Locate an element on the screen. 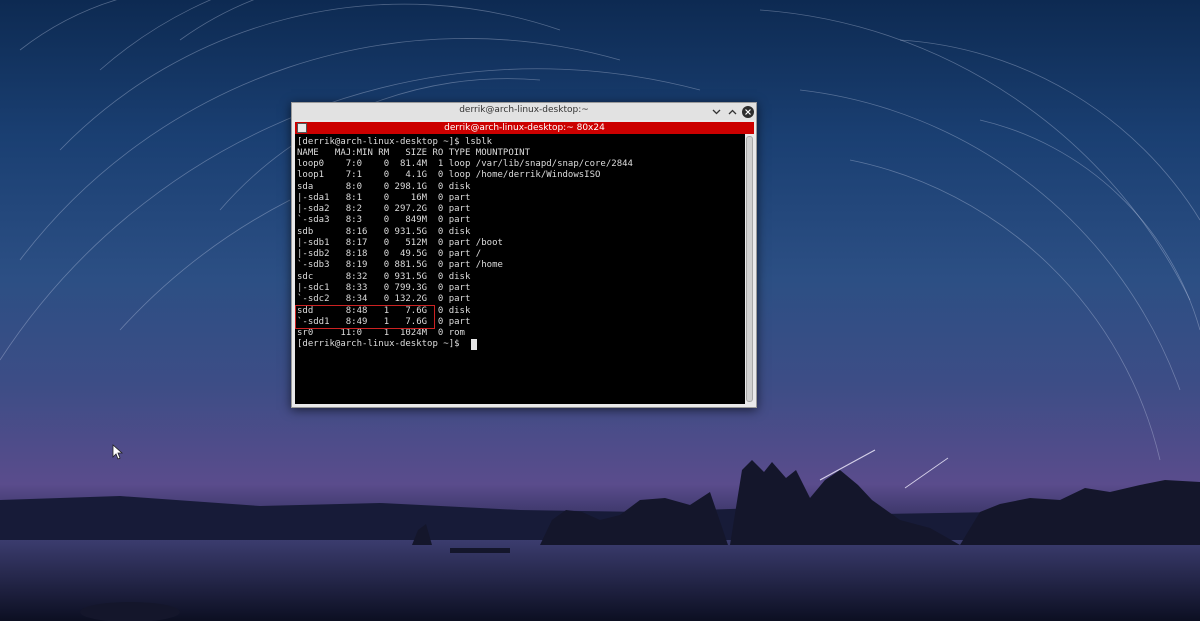 This screenshot has width=1200, height=621. terminal-line: |-sdc1 8:33 0 799.3G 0 part is located at coordinates (384, 288).